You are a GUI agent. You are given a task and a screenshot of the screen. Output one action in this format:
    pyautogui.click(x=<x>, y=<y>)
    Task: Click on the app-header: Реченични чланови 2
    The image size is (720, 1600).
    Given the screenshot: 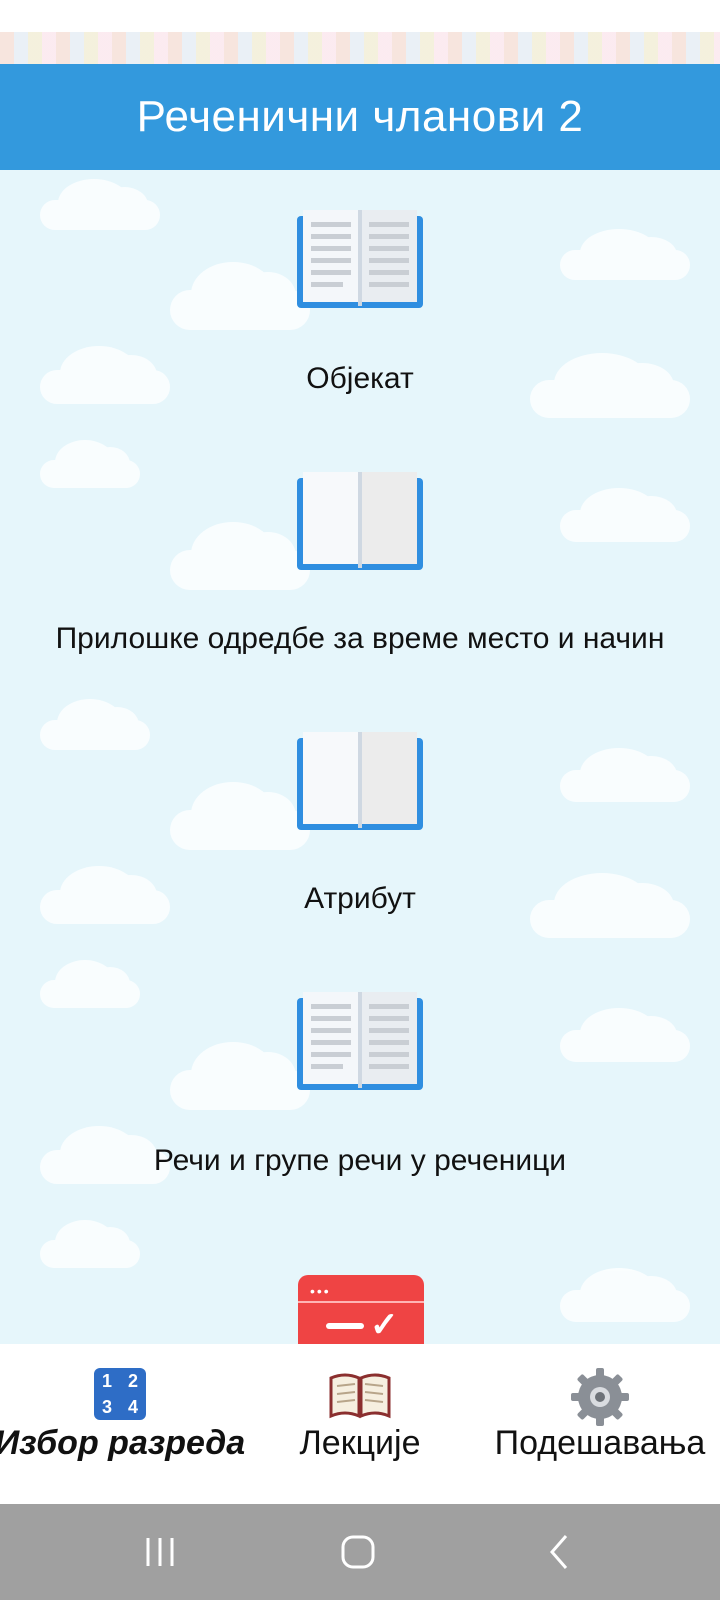 What is the action you would take?
    pyautogui.click(x=360, y=117)
    